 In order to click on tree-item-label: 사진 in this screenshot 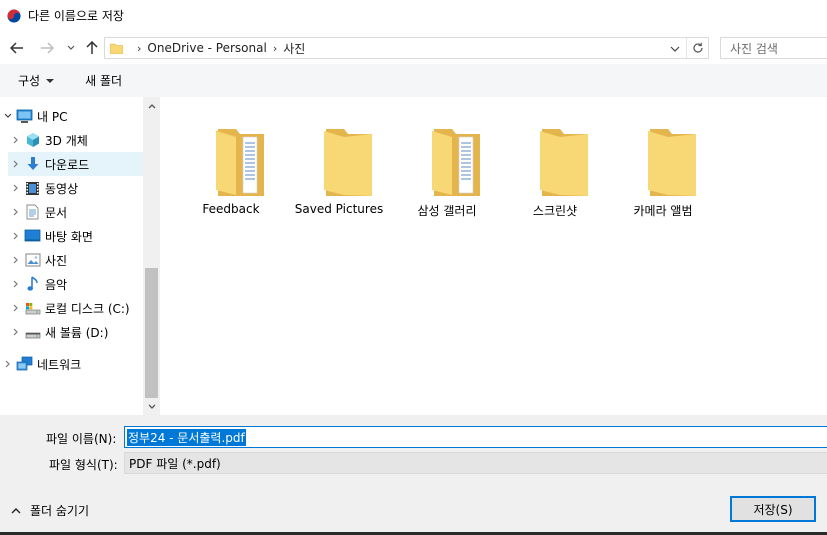, I will do `click(56, 260)`.